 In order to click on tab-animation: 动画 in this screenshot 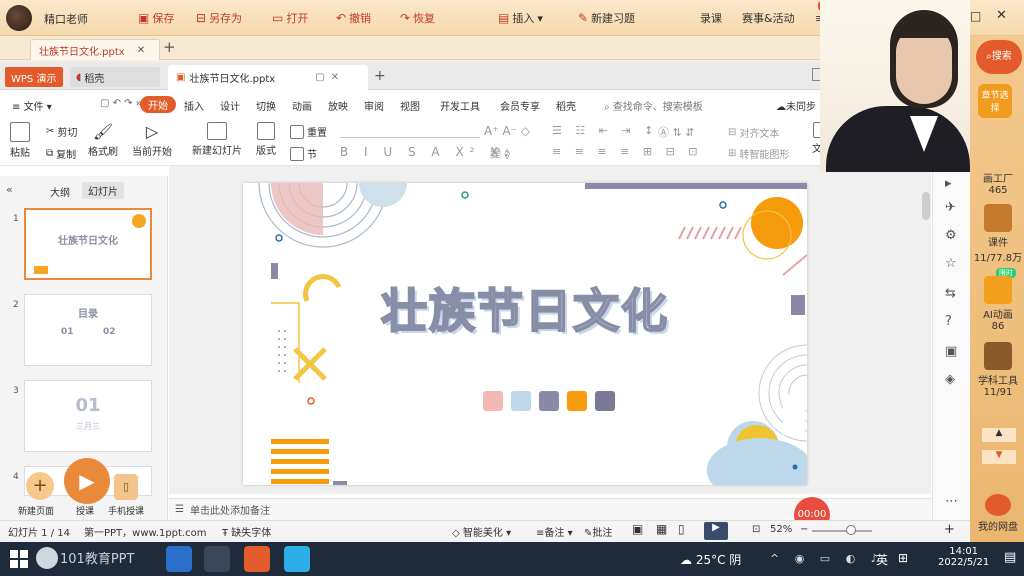, I will do `click(302, 105)`.